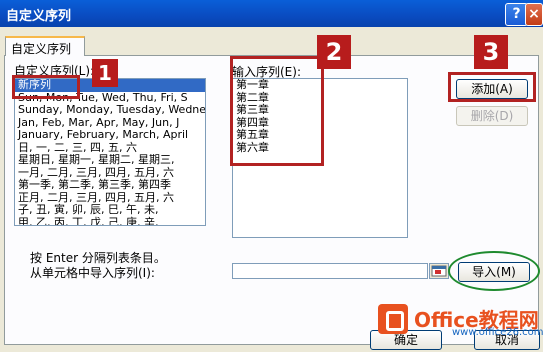 This screenshot has height=352, width=543. Describe the element at coordinates (330, 271) in the screenshot. I see `import-range-input` at that location.